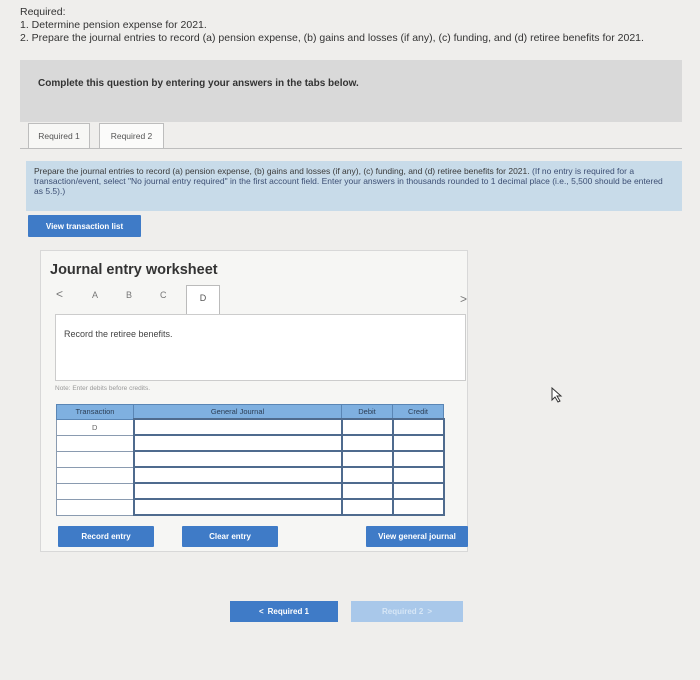 This screenshot has height=680, width=700. I want to click on nav-item-c: C, so click(163, 295).